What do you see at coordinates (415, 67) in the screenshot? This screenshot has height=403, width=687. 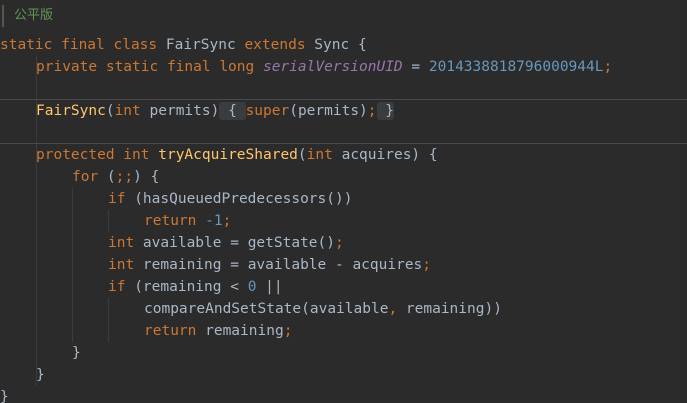 I see `operator: =` at bounding box center [415, 67].